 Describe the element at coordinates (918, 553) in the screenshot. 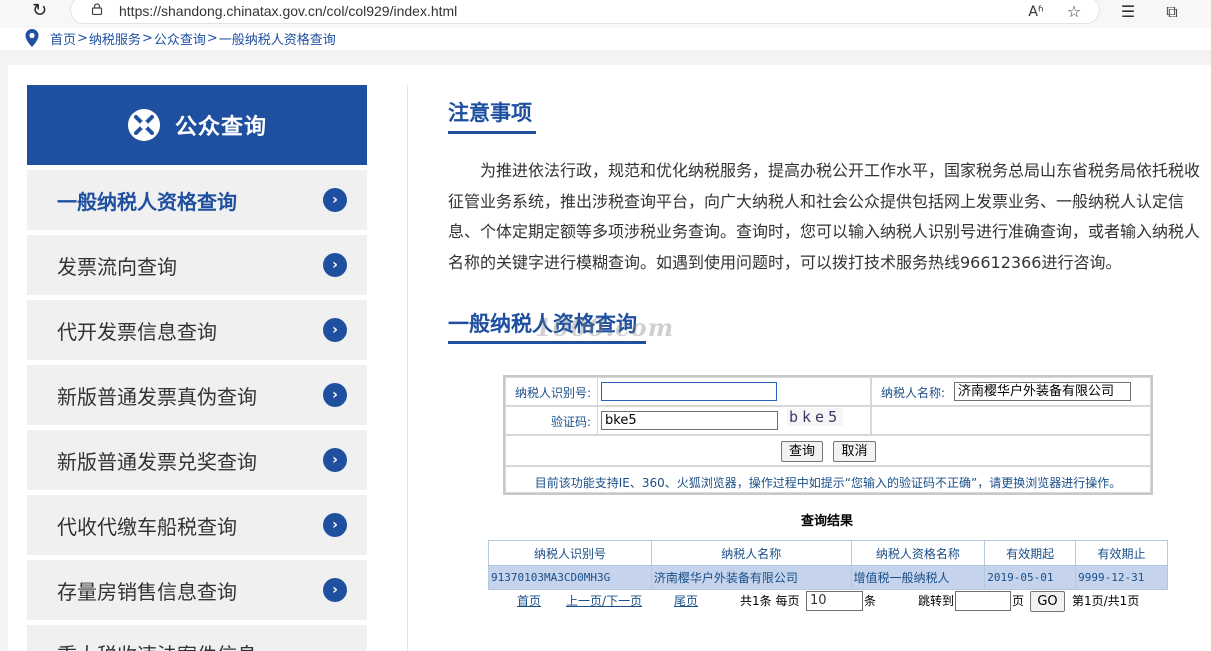

I see `col-qualification: 纳税人资格名称` at that location.